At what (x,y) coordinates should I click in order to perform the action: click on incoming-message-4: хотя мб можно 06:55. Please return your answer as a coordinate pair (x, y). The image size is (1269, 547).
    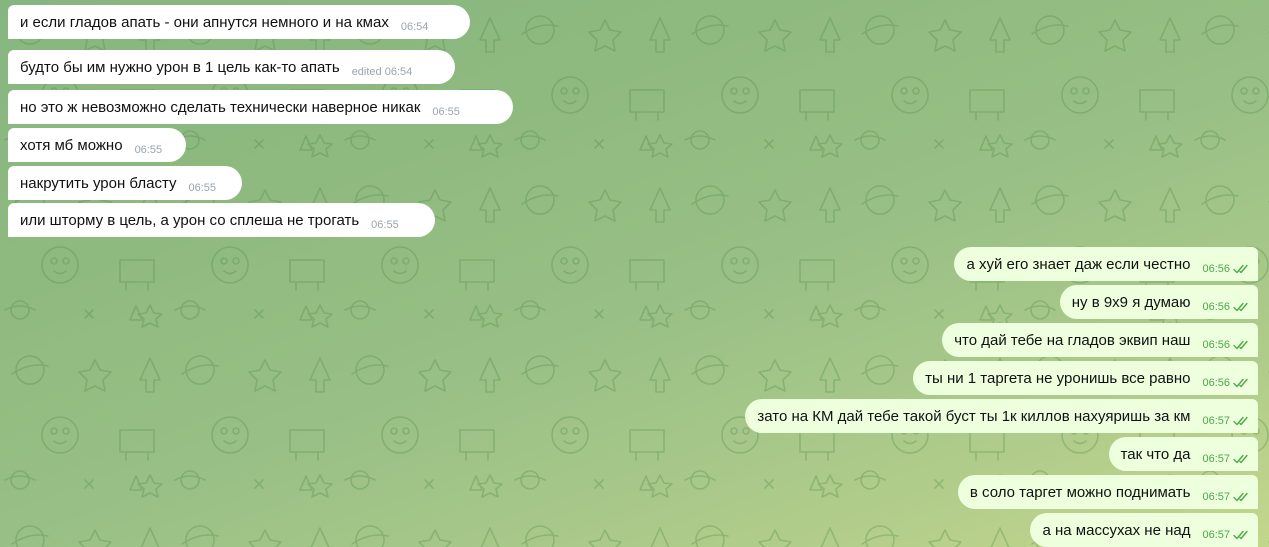
    Looking at the image, I should click on (97, 145).